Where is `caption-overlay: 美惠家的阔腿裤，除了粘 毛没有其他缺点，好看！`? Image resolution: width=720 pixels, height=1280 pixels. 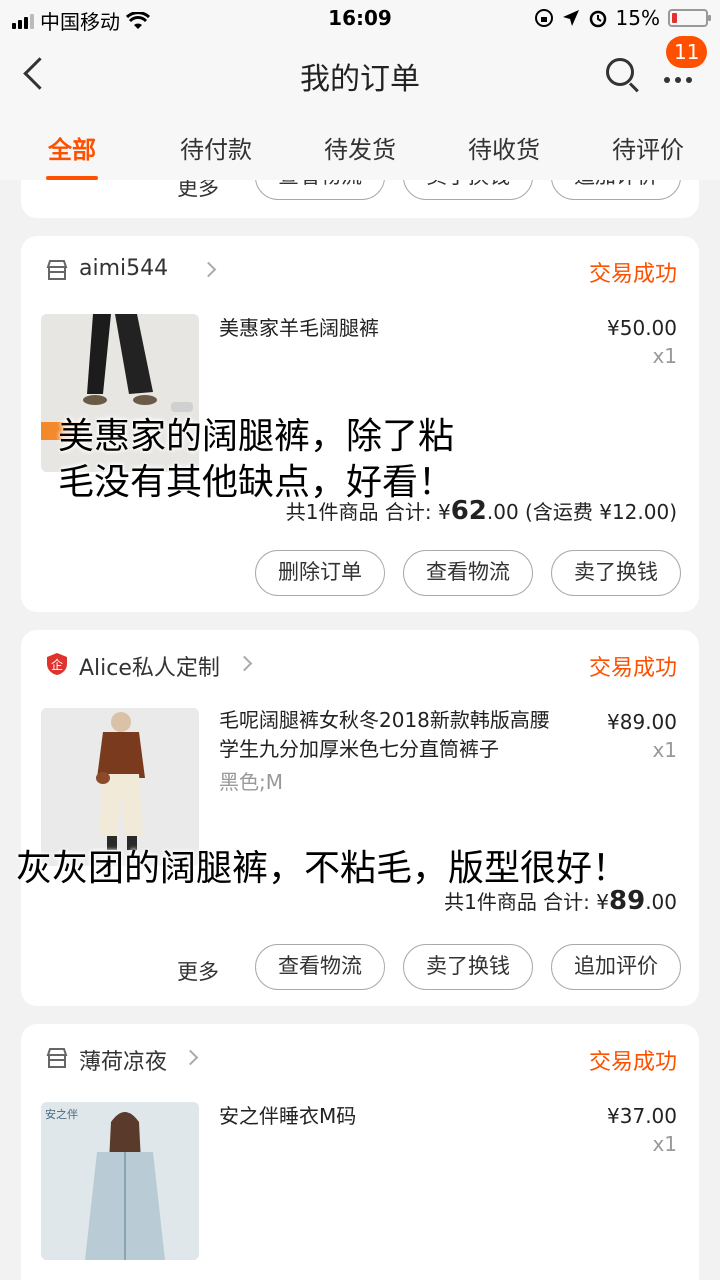
caption-overlay: 美惠家的阔腿裤，除了粘 毛没有其他缺点，好看！ is located at coordinates (256, 460).